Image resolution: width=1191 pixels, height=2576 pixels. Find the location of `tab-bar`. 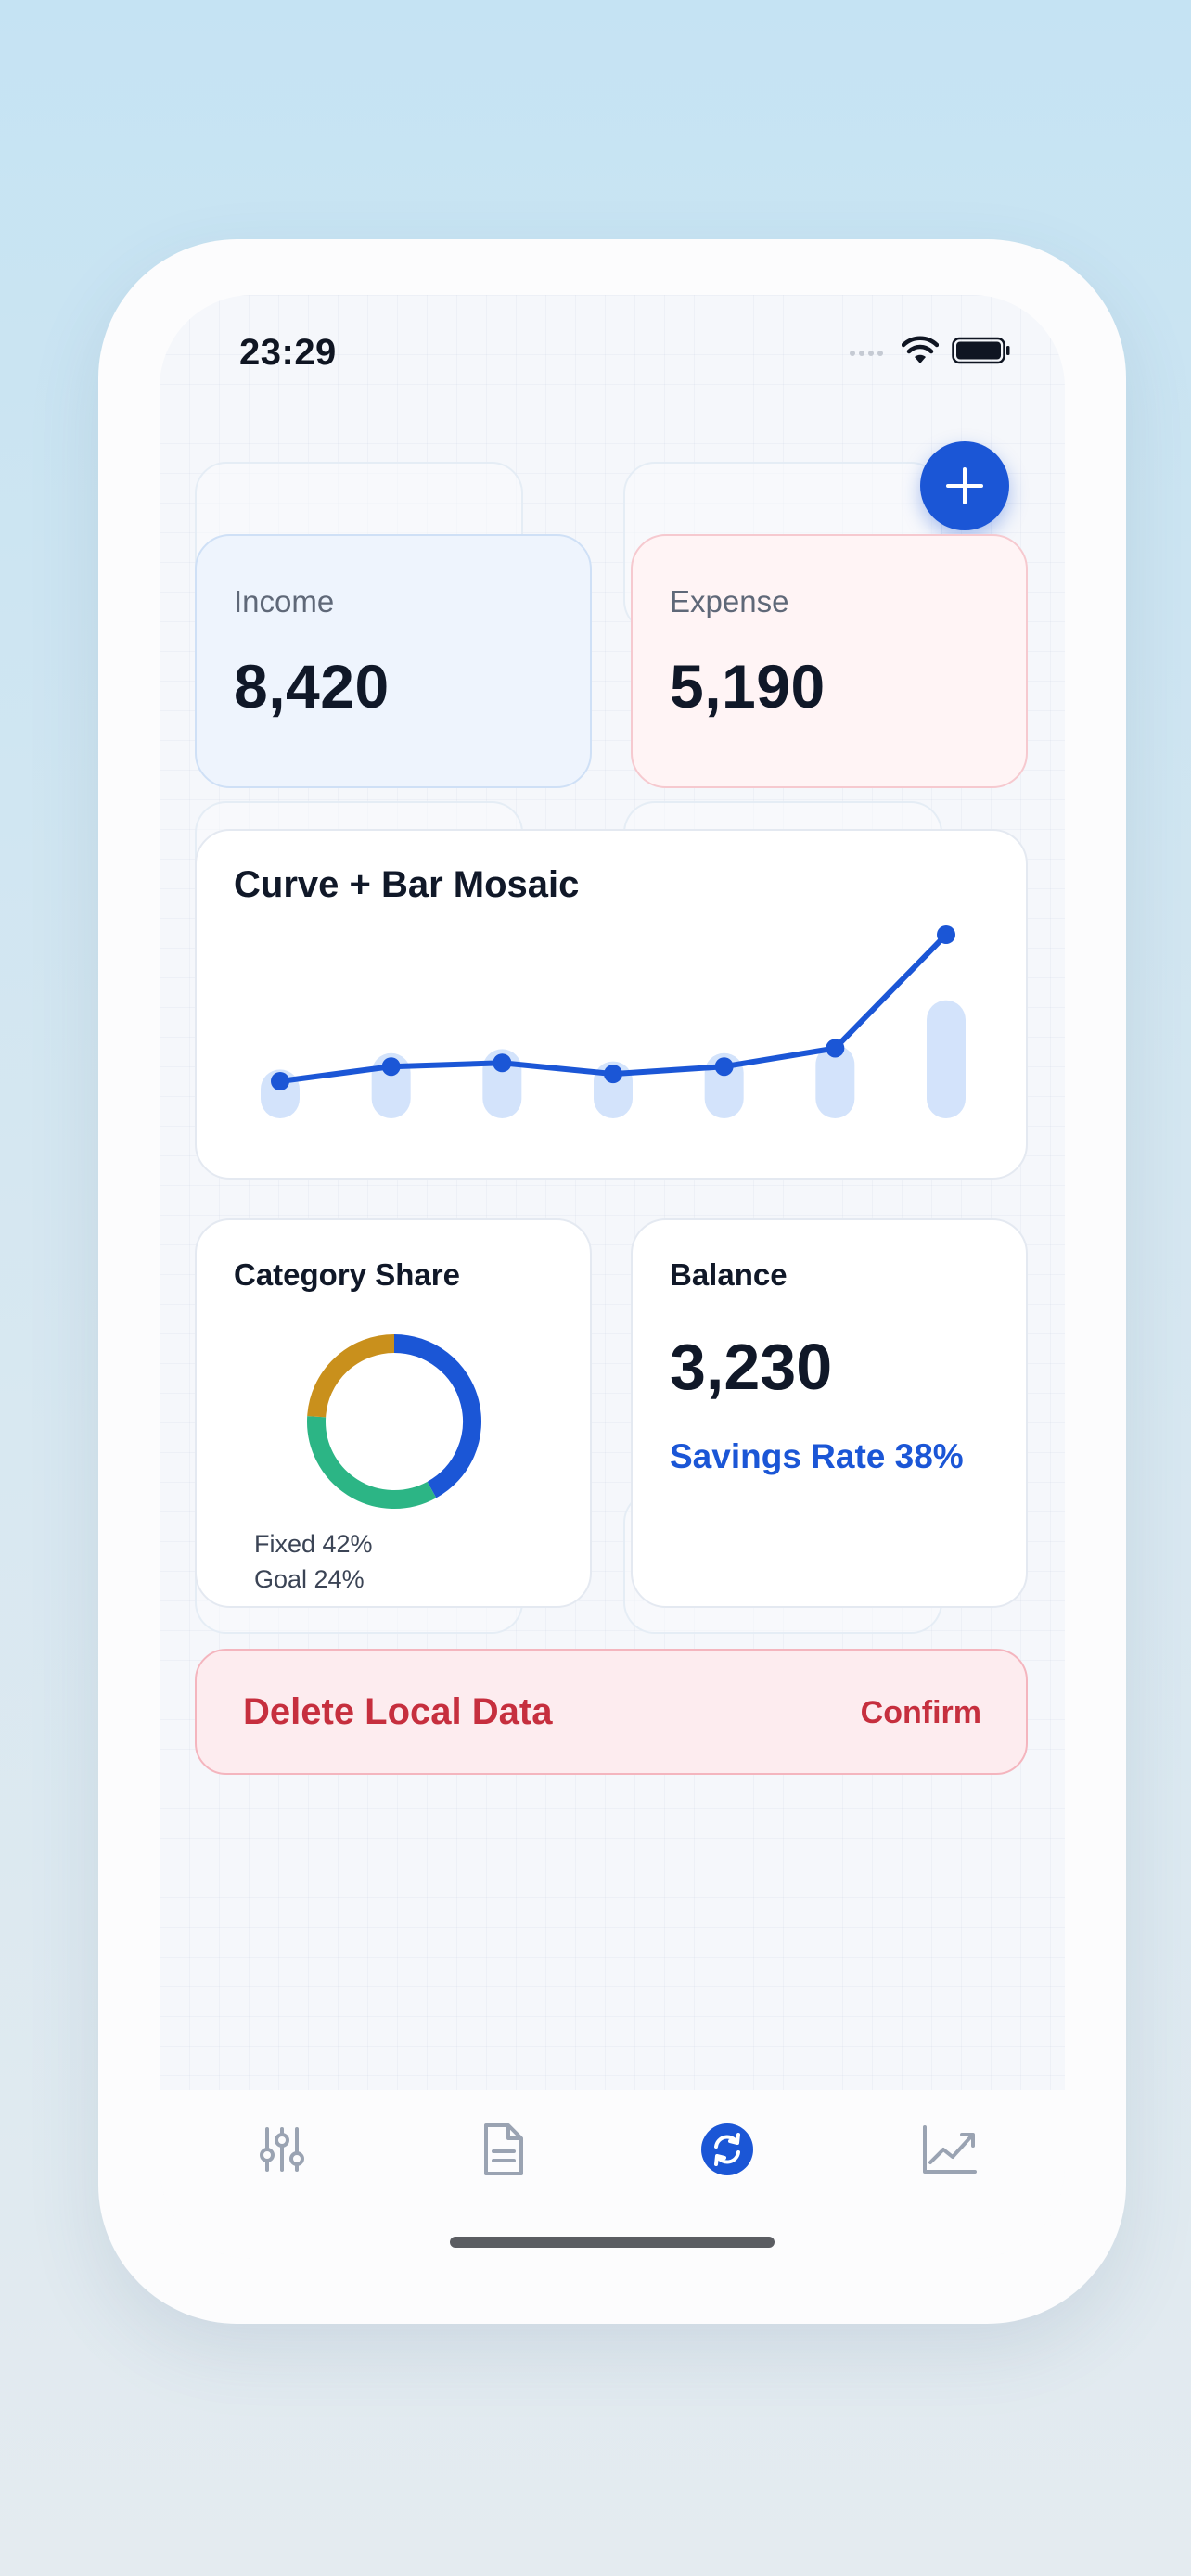

tab-bar is located at coordinates (612, 2174).